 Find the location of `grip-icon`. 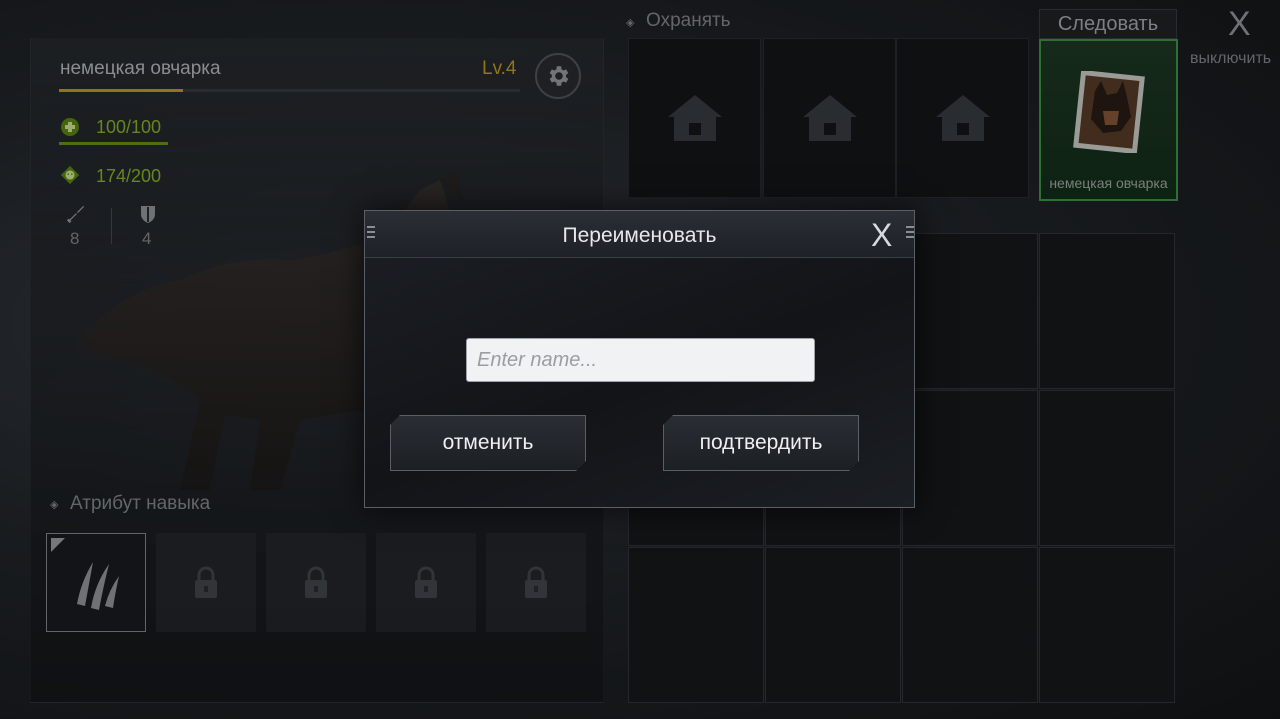

grip-icon is located at coordinates (910, 233).